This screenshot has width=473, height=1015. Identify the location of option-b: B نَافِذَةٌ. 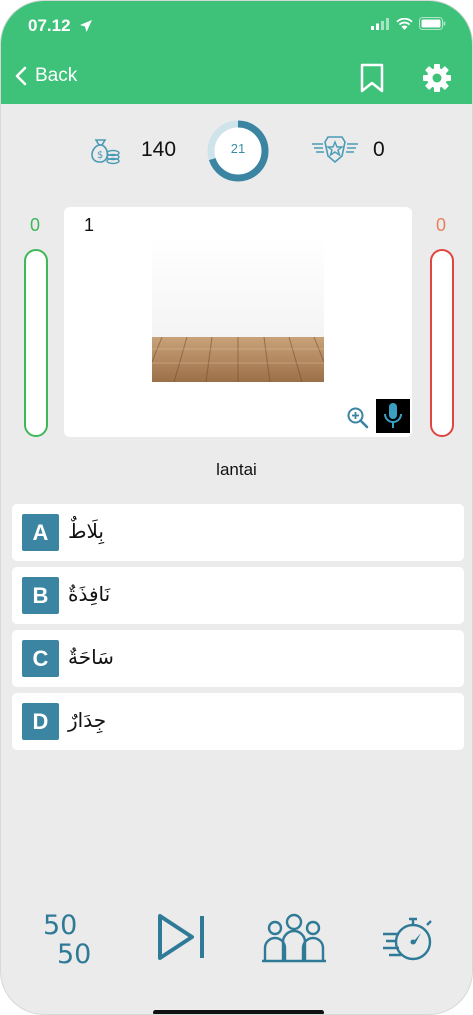
(238, 595).